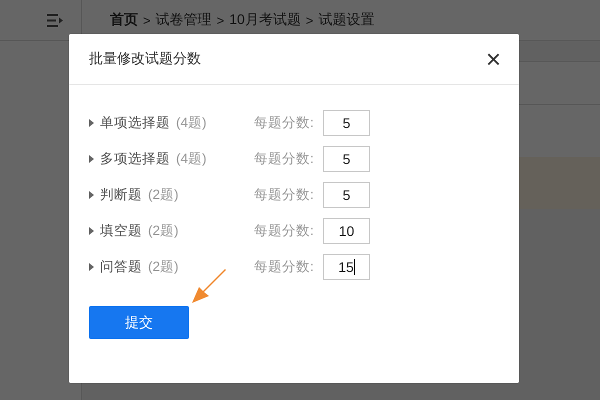  Describe the element at coordinates (135, 123) in the screenshot. I see `question-type: 单项选择题` at that location.